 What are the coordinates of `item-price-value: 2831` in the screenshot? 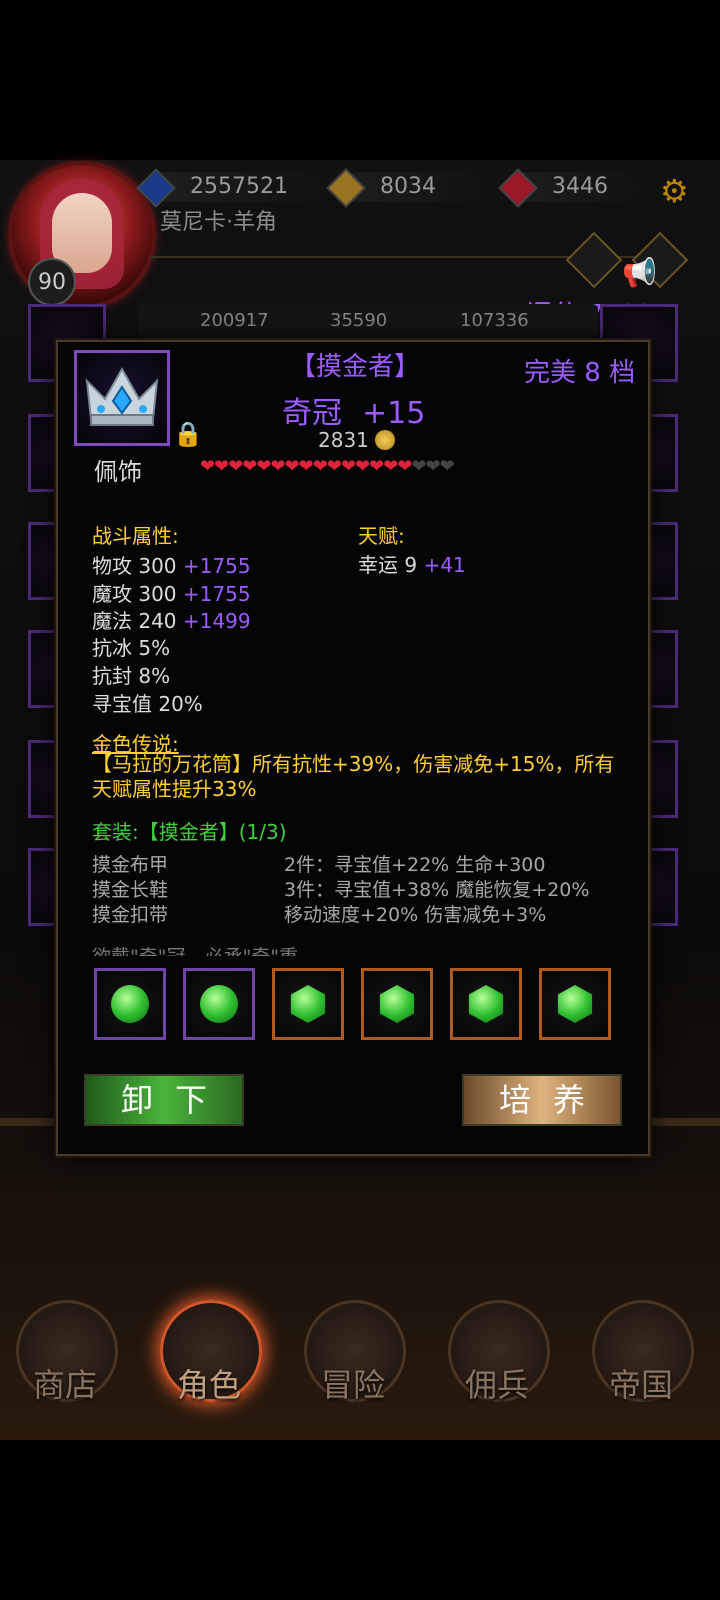 It's located at (343, 440).